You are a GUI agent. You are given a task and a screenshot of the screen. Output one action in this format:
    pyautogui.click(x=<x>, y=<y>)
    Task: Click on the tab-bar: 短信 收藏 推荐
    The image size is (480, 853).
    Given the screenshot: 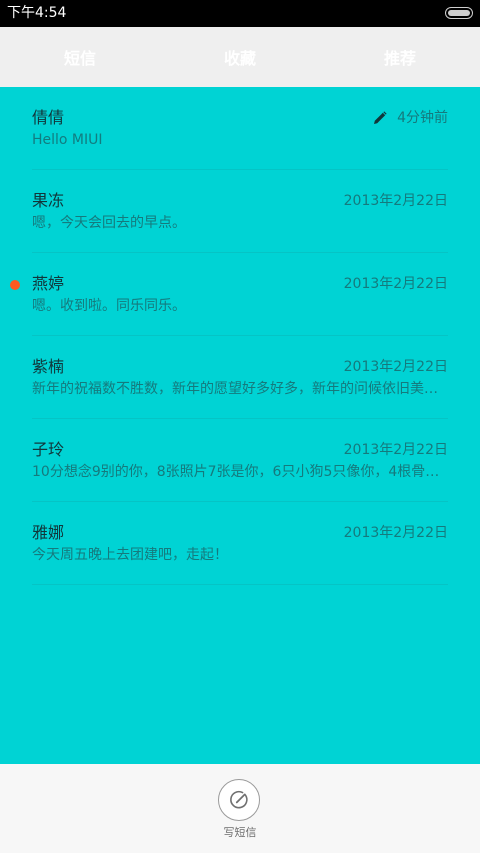 What is the action you would take?
    pyautogui.click(x=240, y=57)
    